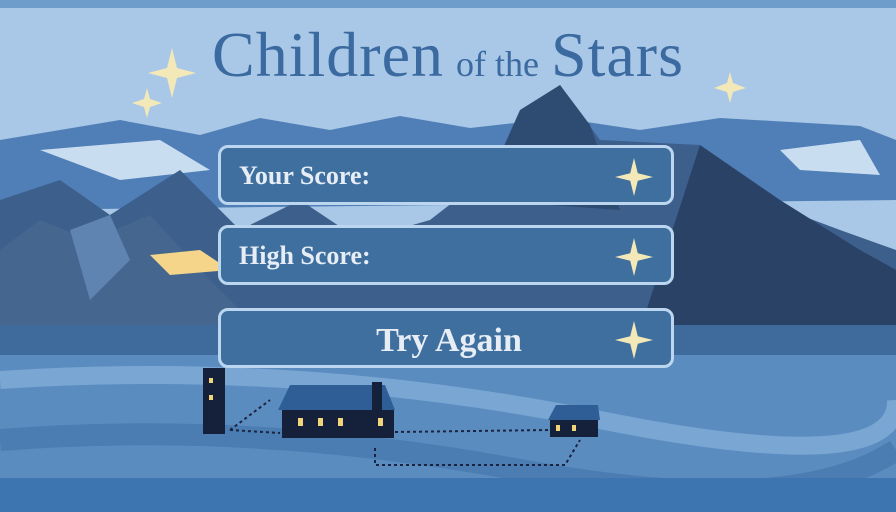  Describe the element at coordinates (305, 175) in the screenshot. I see `your-score-label: Your Score:` at that location.